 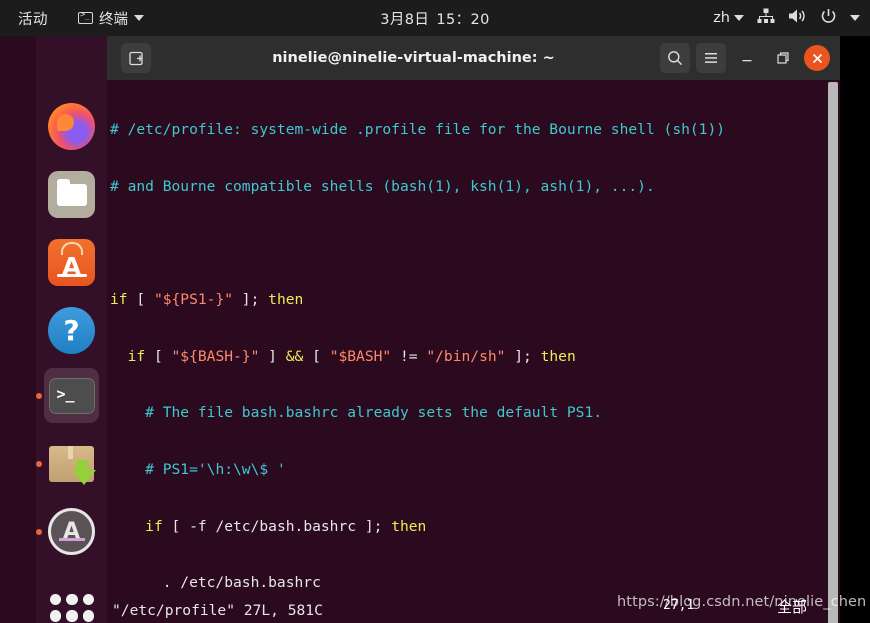 What do you see at coordinates (721, 18) in the screenshot?
I see `input-source-label: zh` at bounding box center [721, 18].